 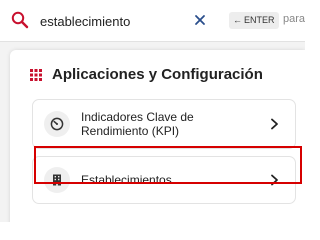 I want to click on building-icon, so click(x=57, y=180).